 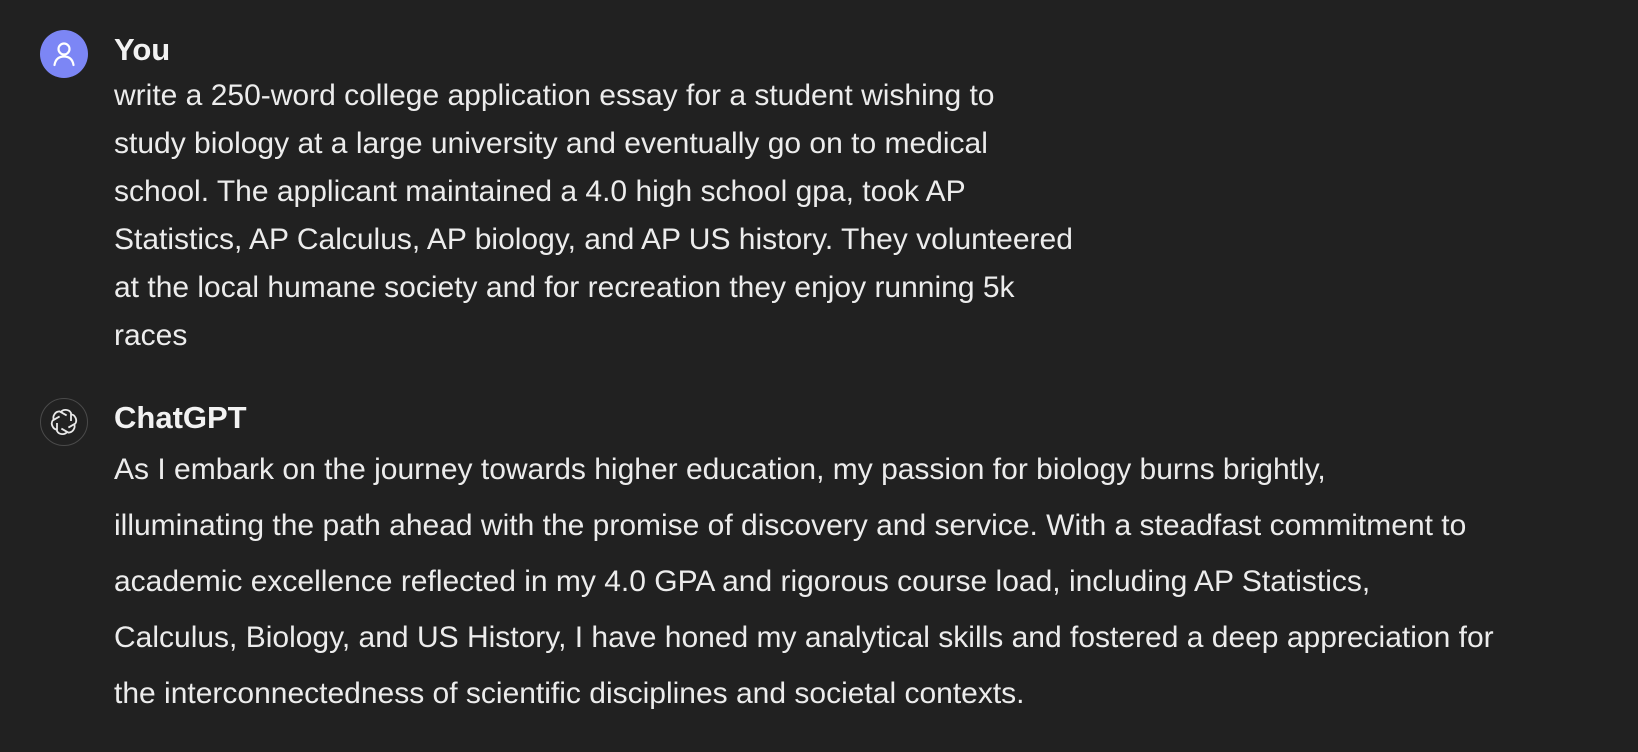 I want to click on assistant-author-label: ChatGPT, so click(x=180, y=417).